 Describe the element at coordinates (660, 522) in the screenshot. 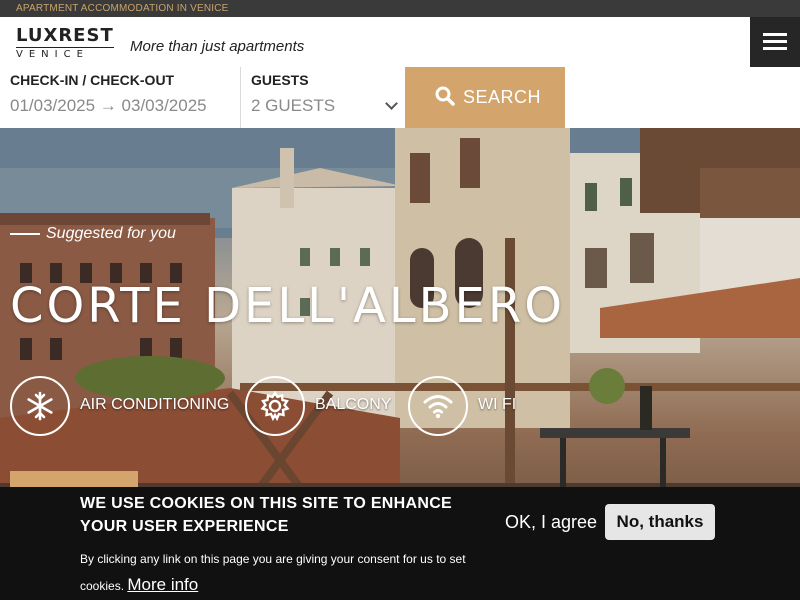

I see `decline-button: No, thanks` at that location.